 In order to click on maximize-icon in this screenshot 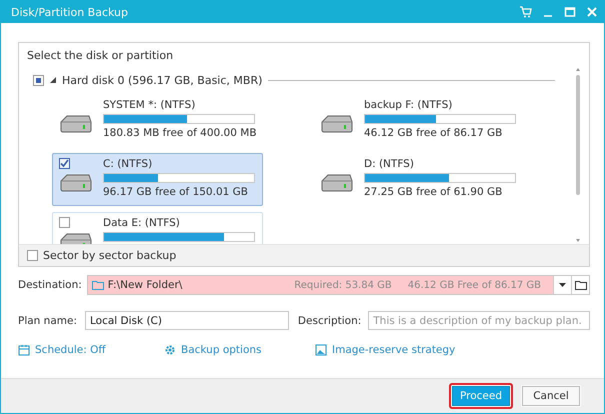, I will do `click(570, 12)`.